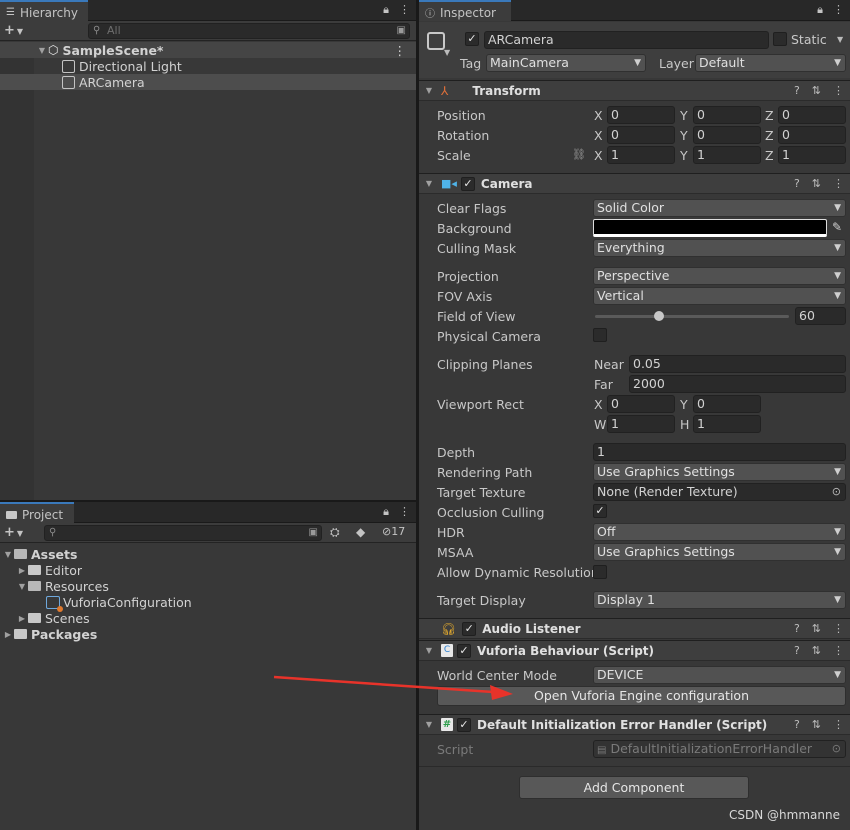  I want to click on annotation-arrow, so click(393, 687).